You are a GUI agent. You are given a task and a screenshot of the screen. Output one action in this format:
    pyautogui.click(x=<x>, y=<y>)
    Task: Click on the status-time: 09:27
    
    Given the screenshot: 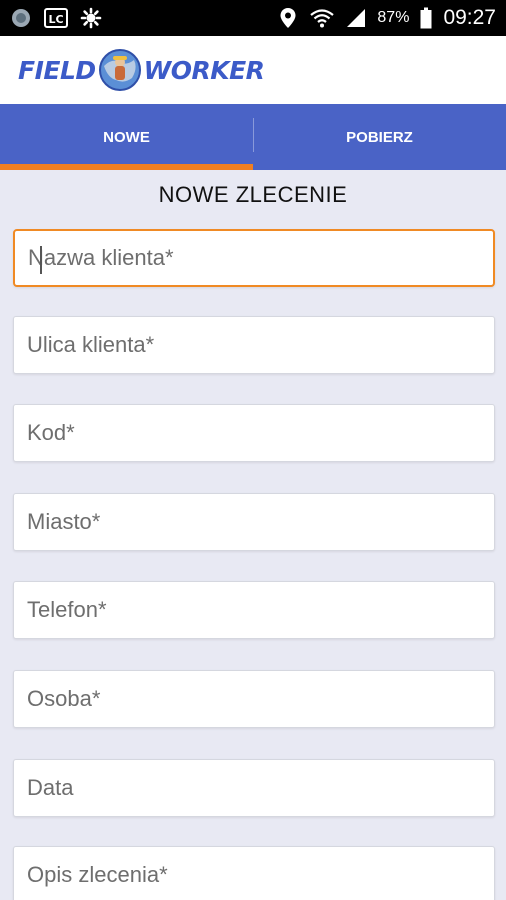 What is the action you would take?
    pyautogui.click(x=469, y=17)
    